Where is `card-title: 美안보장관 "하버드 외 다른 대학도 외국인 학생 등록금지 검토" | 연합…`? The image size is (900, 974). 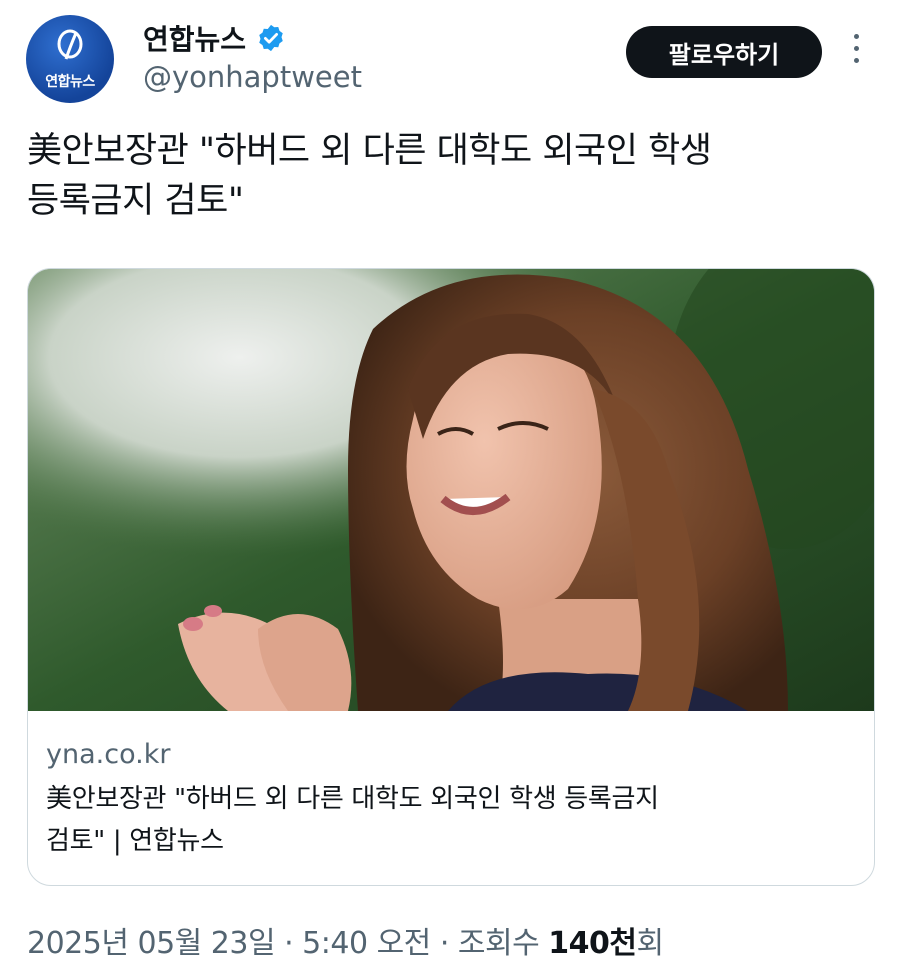 card-title: 美안보장관 "하버드 외 다른 대학도 외국인 학생 등록금지 검토" | 연합… is located at coordinates (456, 820).